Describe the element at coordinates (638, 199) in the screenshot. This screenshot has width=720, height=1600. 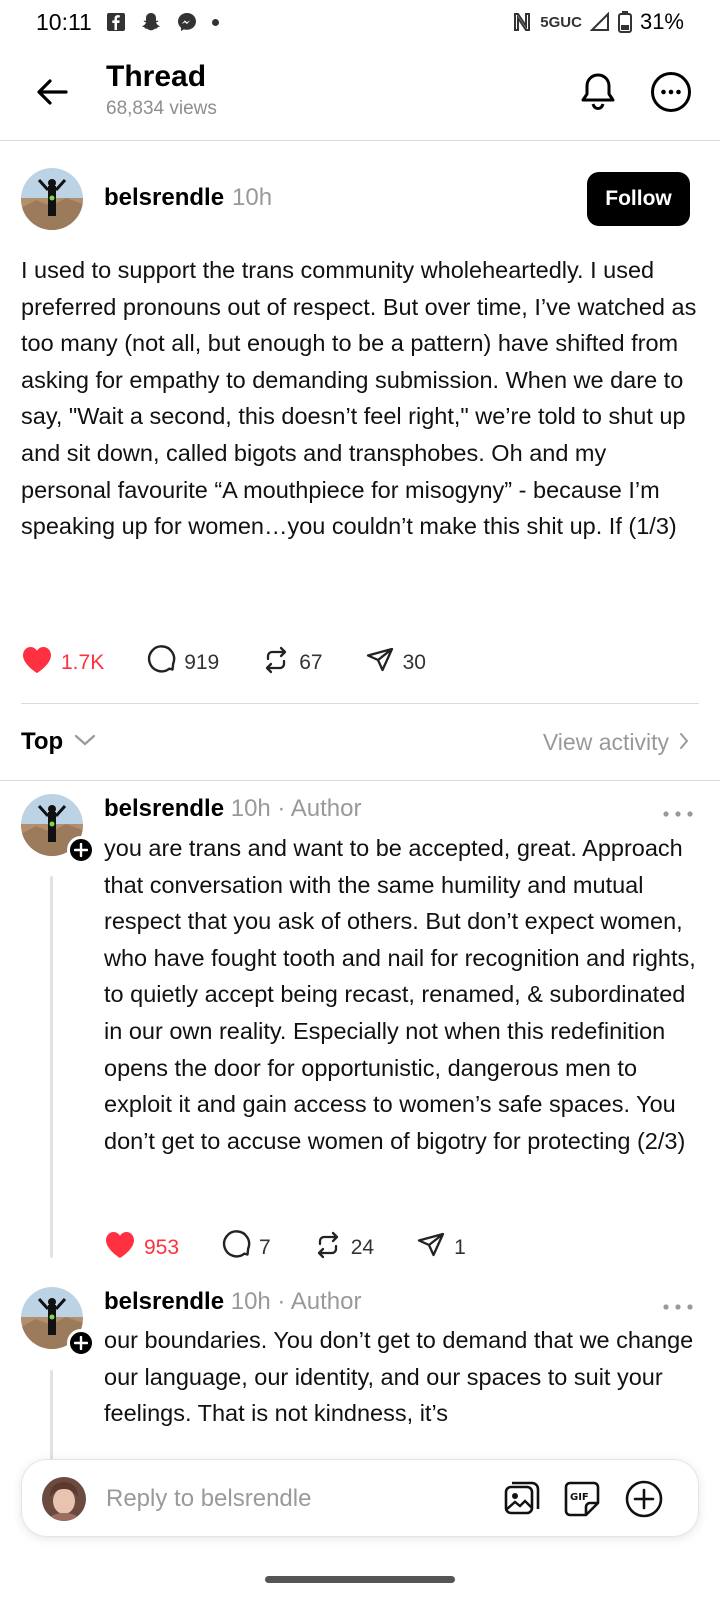
I see `follow-button: Follow` at that location.